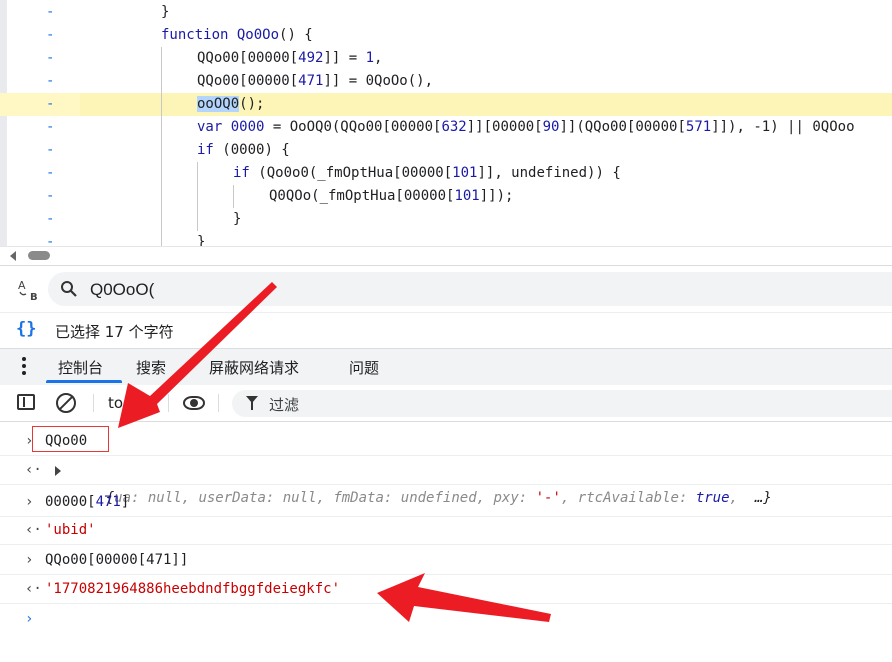 The width and height of the screenshot is (892, 662). Describe the element at coordinates (446, 35) in the screenshot. I see `code-line: - function Qo0Oo() {` at that location.